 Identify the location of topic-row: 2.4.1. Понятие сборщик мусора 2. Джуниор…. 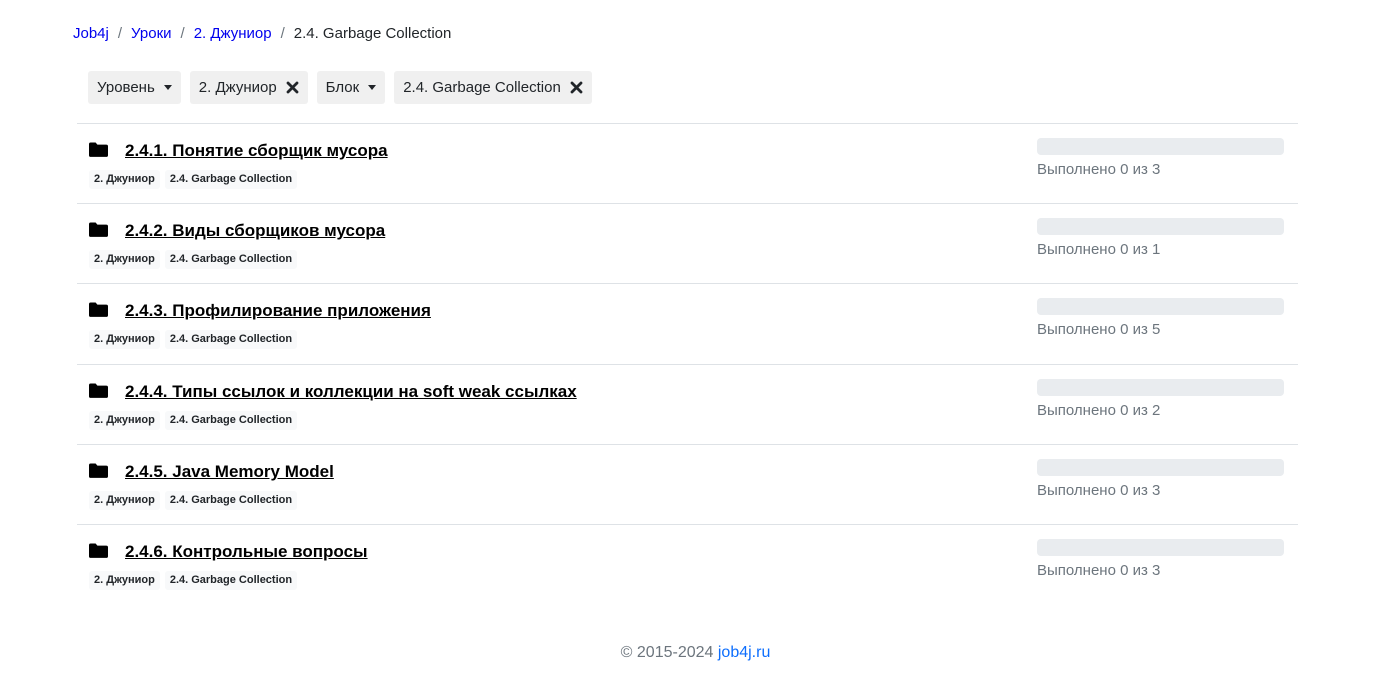
(687, 163).